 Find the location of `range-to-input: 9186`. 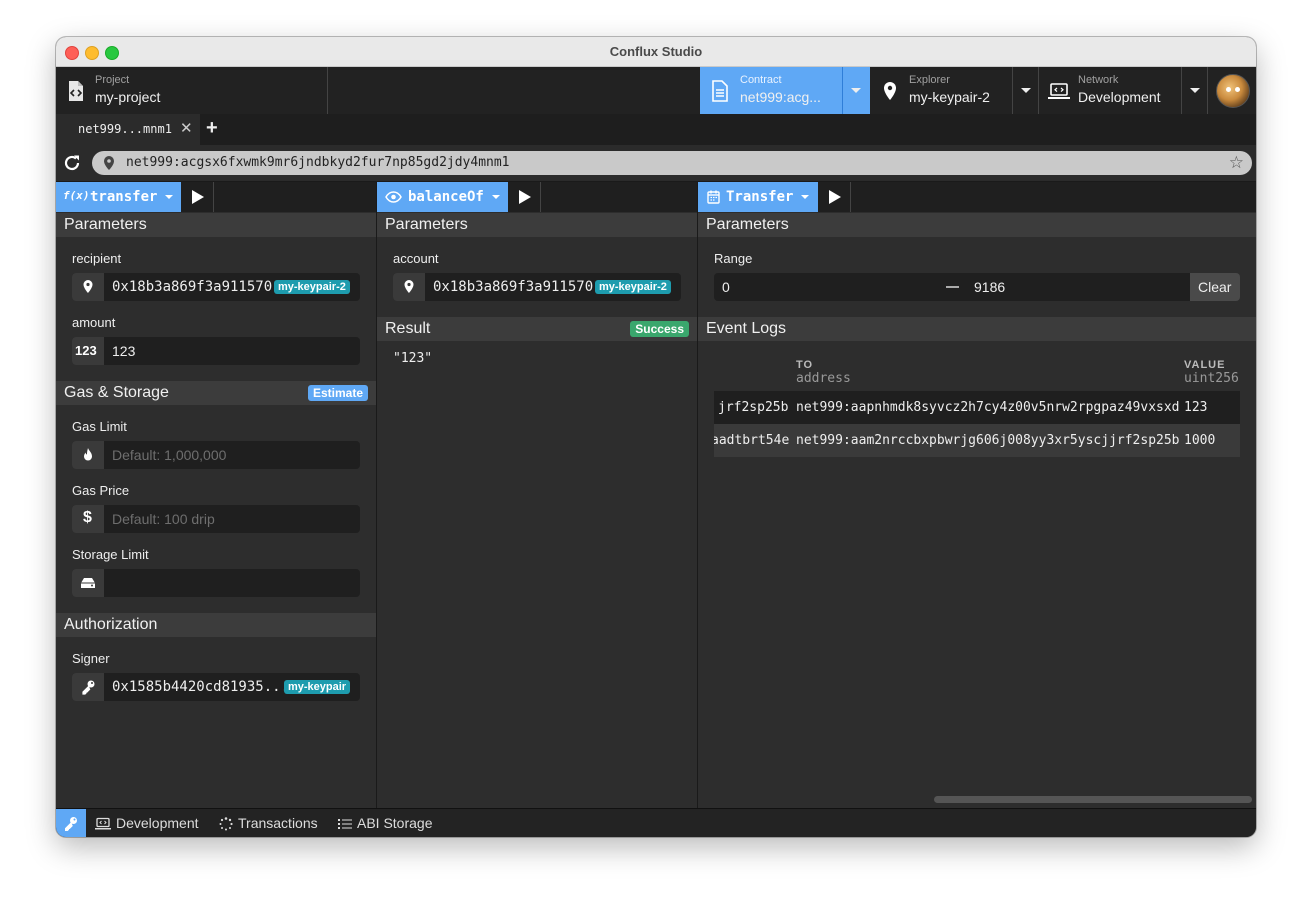

range-to-input: 9186 is located at coordinates (989, 287).